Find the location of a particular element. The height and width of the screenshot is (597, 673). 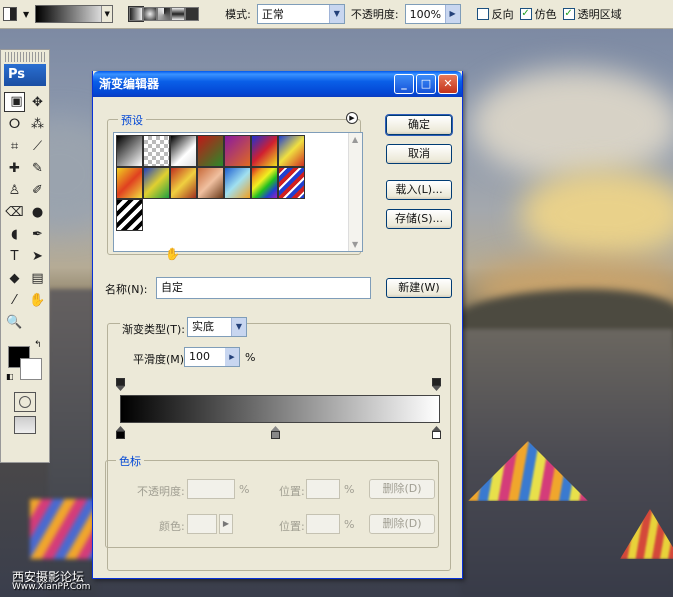

scroll-up-icon: ▲ is located at coordinates (355, 139).